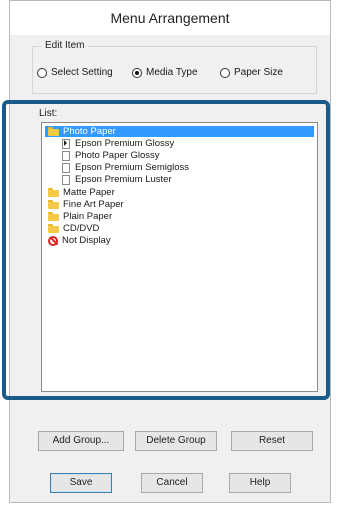 The image size is (340, 505). Describe the element at coordinates (172, 72) in the screenshot. I see `radio-label: Media Type` at that location.